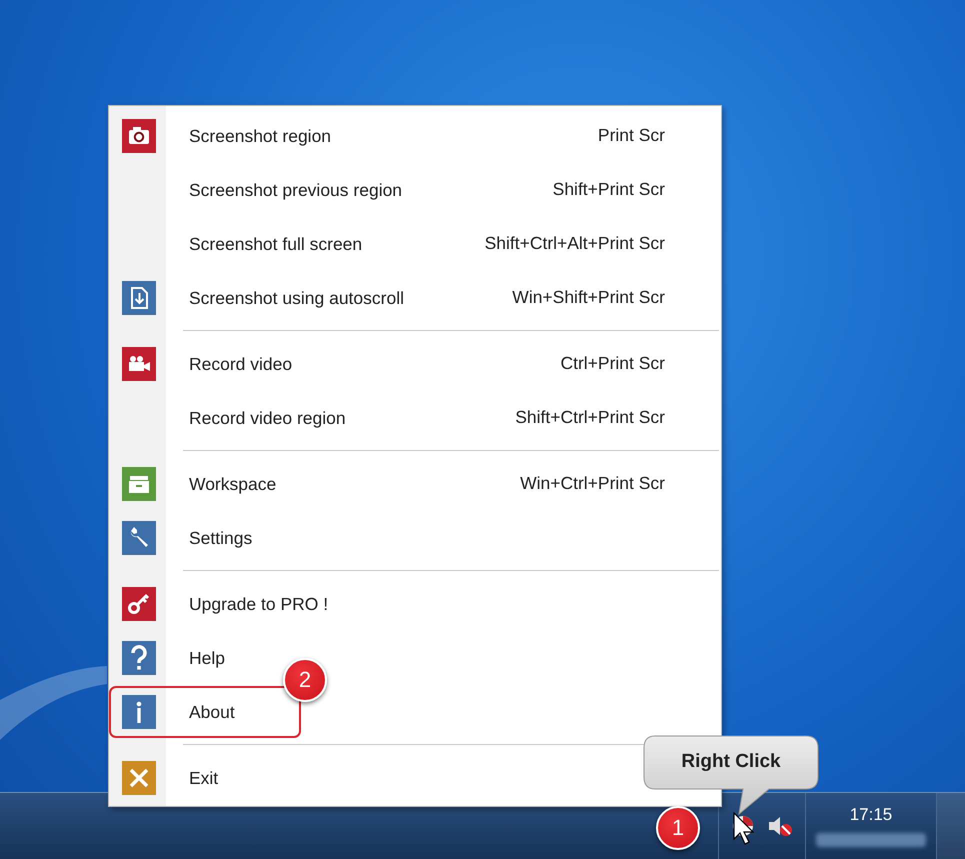 This screenshot has width=965, height=859. Describe the element at coordinates (731, 775) in the screenshot. I see `callout-tooltip: Right Click` at that location.